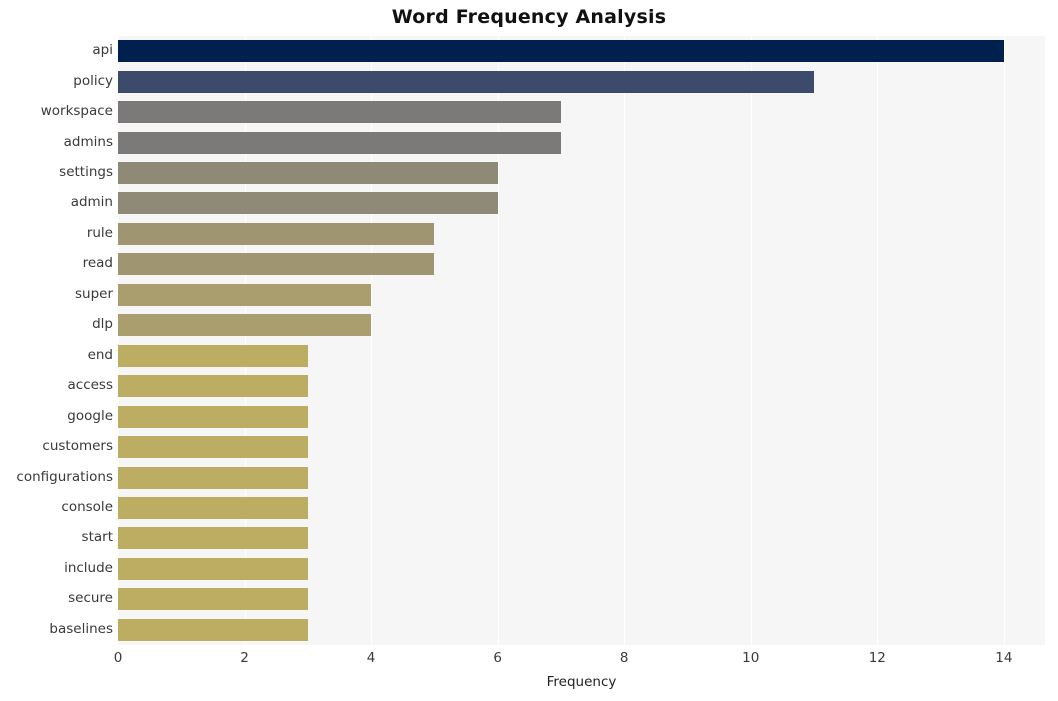  Describe the element at coordinates (86, 172) in the screenshot. I see `y-axis-tick-label: settings` at that location.